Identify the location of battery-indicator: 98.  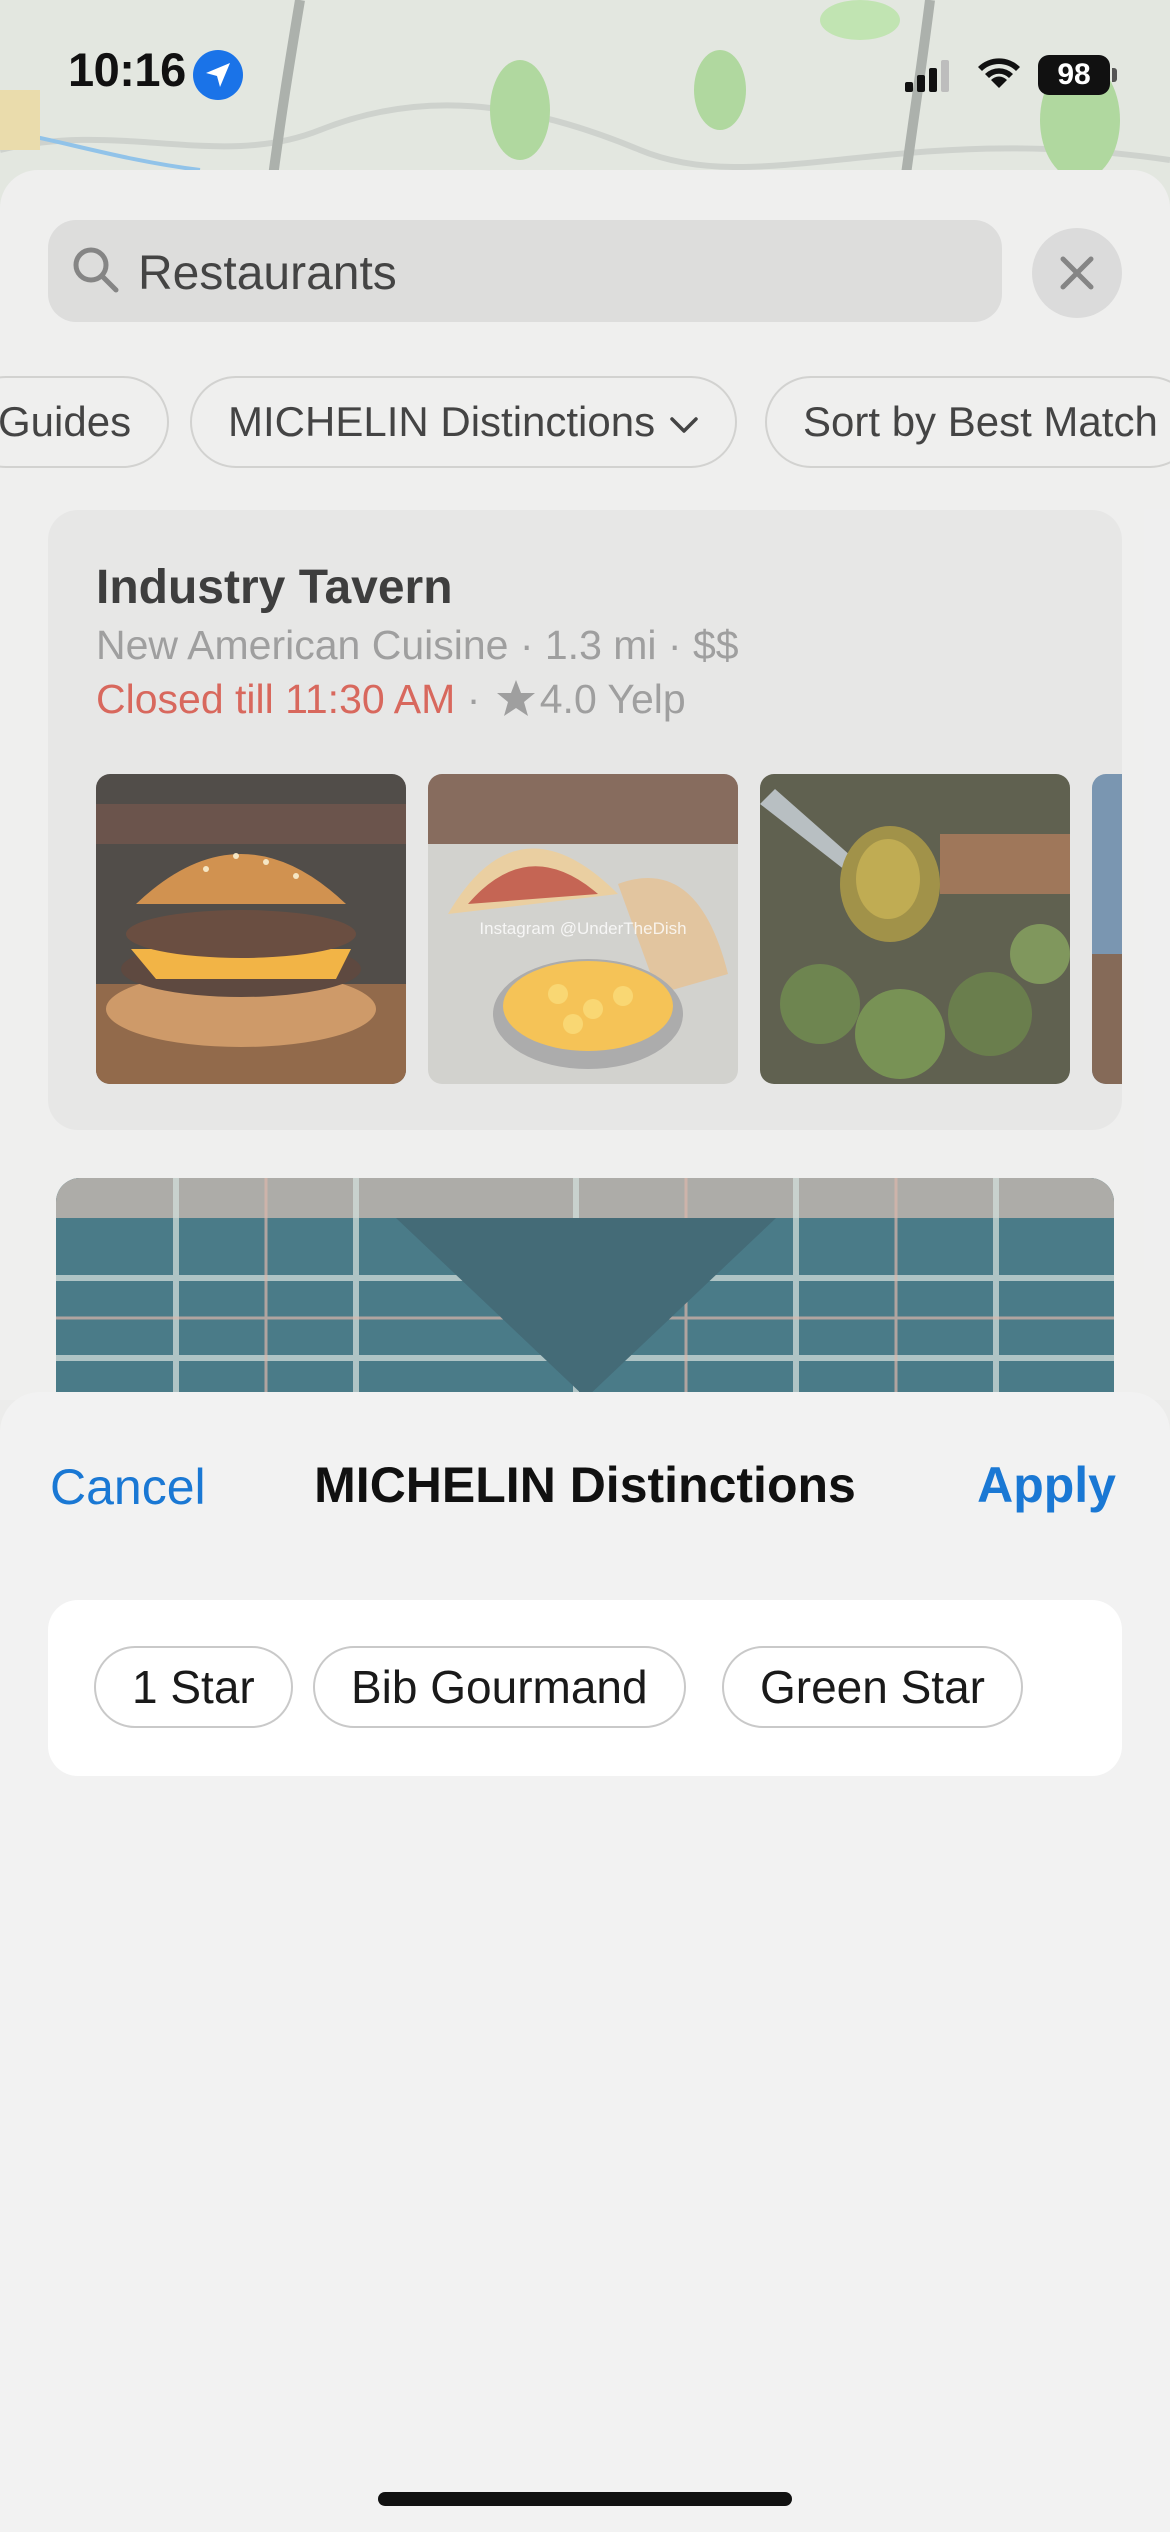
(1077, 75).